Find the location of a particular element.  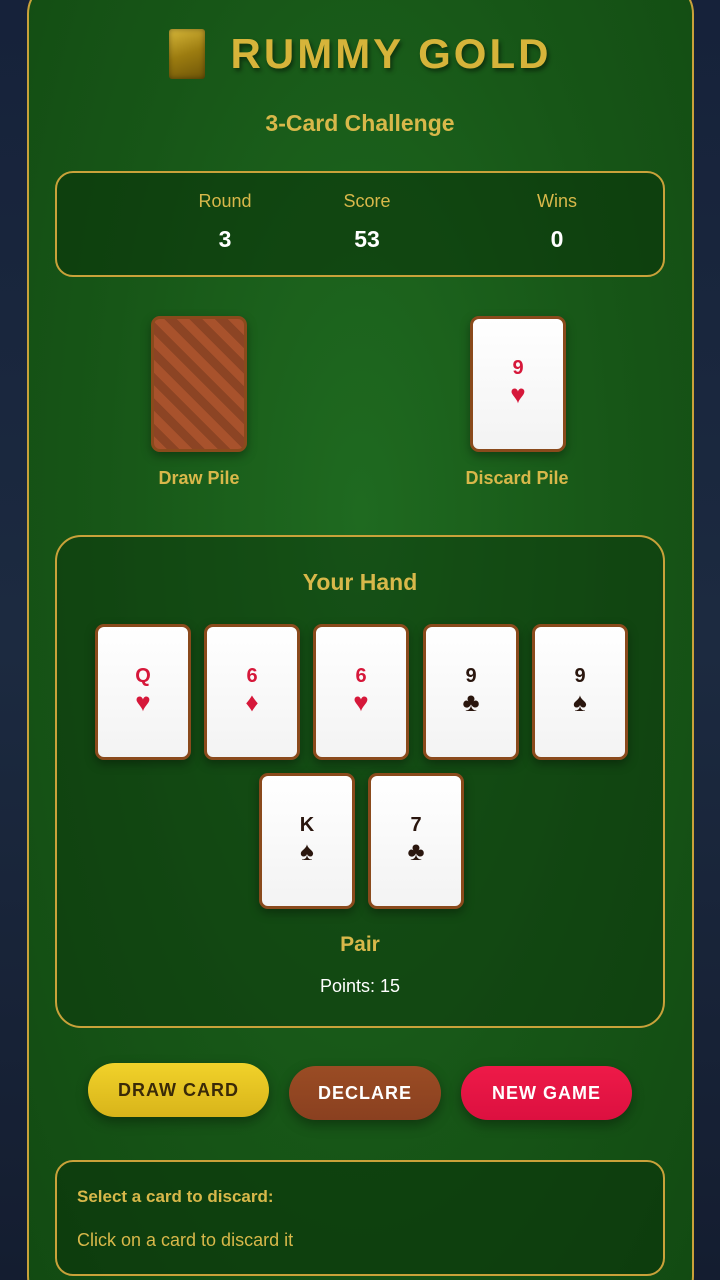

wins-label: Wins is located at coordinates (557, 201).